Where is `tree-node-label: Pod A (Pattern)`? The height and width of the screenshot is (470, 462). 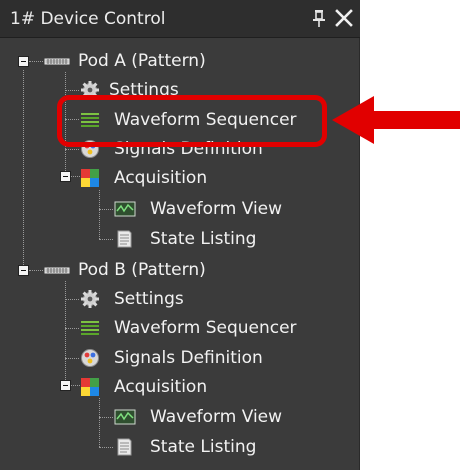 tree-node-label: Pod A (Pattern) is located at coordinates (142, 61).